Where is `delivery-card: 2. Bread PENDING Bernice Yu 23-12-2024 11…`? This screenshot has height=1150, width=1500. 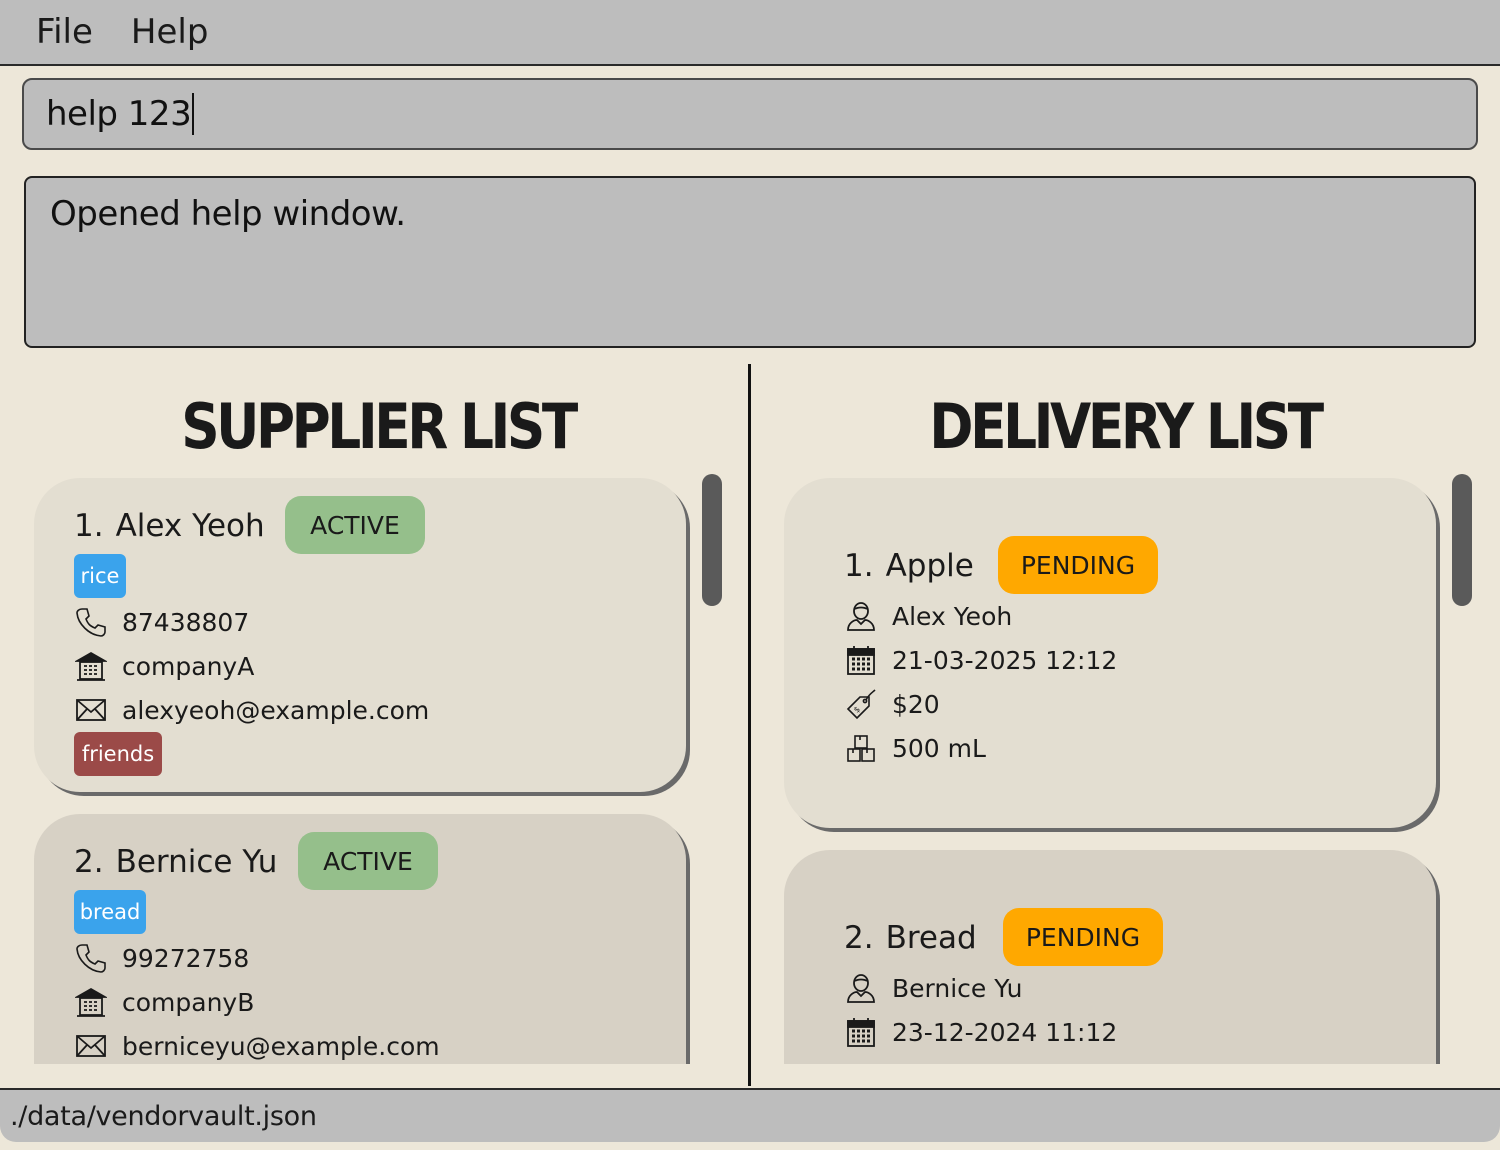
delivery-card: 2. Bread PENDING Bernice Yu 23-12-2024 11… is located at coordinates (1110, 957).